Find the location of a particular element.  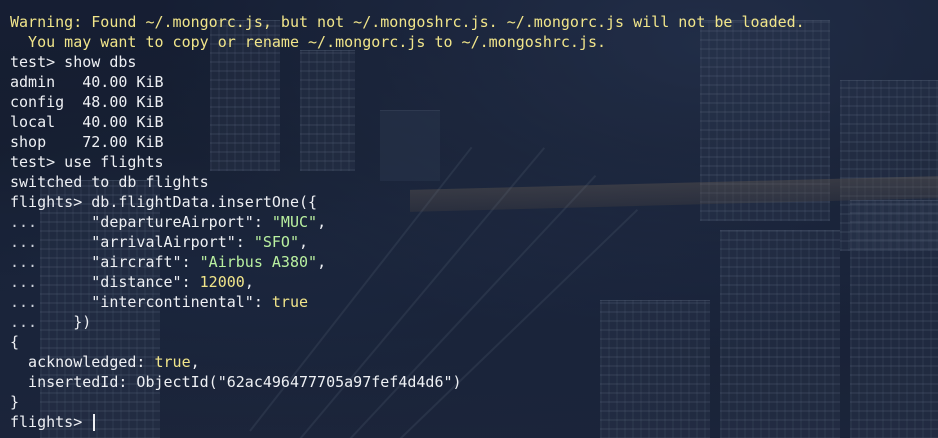

field-key: "arrivalAirport" is located at coordinates (163, 242).